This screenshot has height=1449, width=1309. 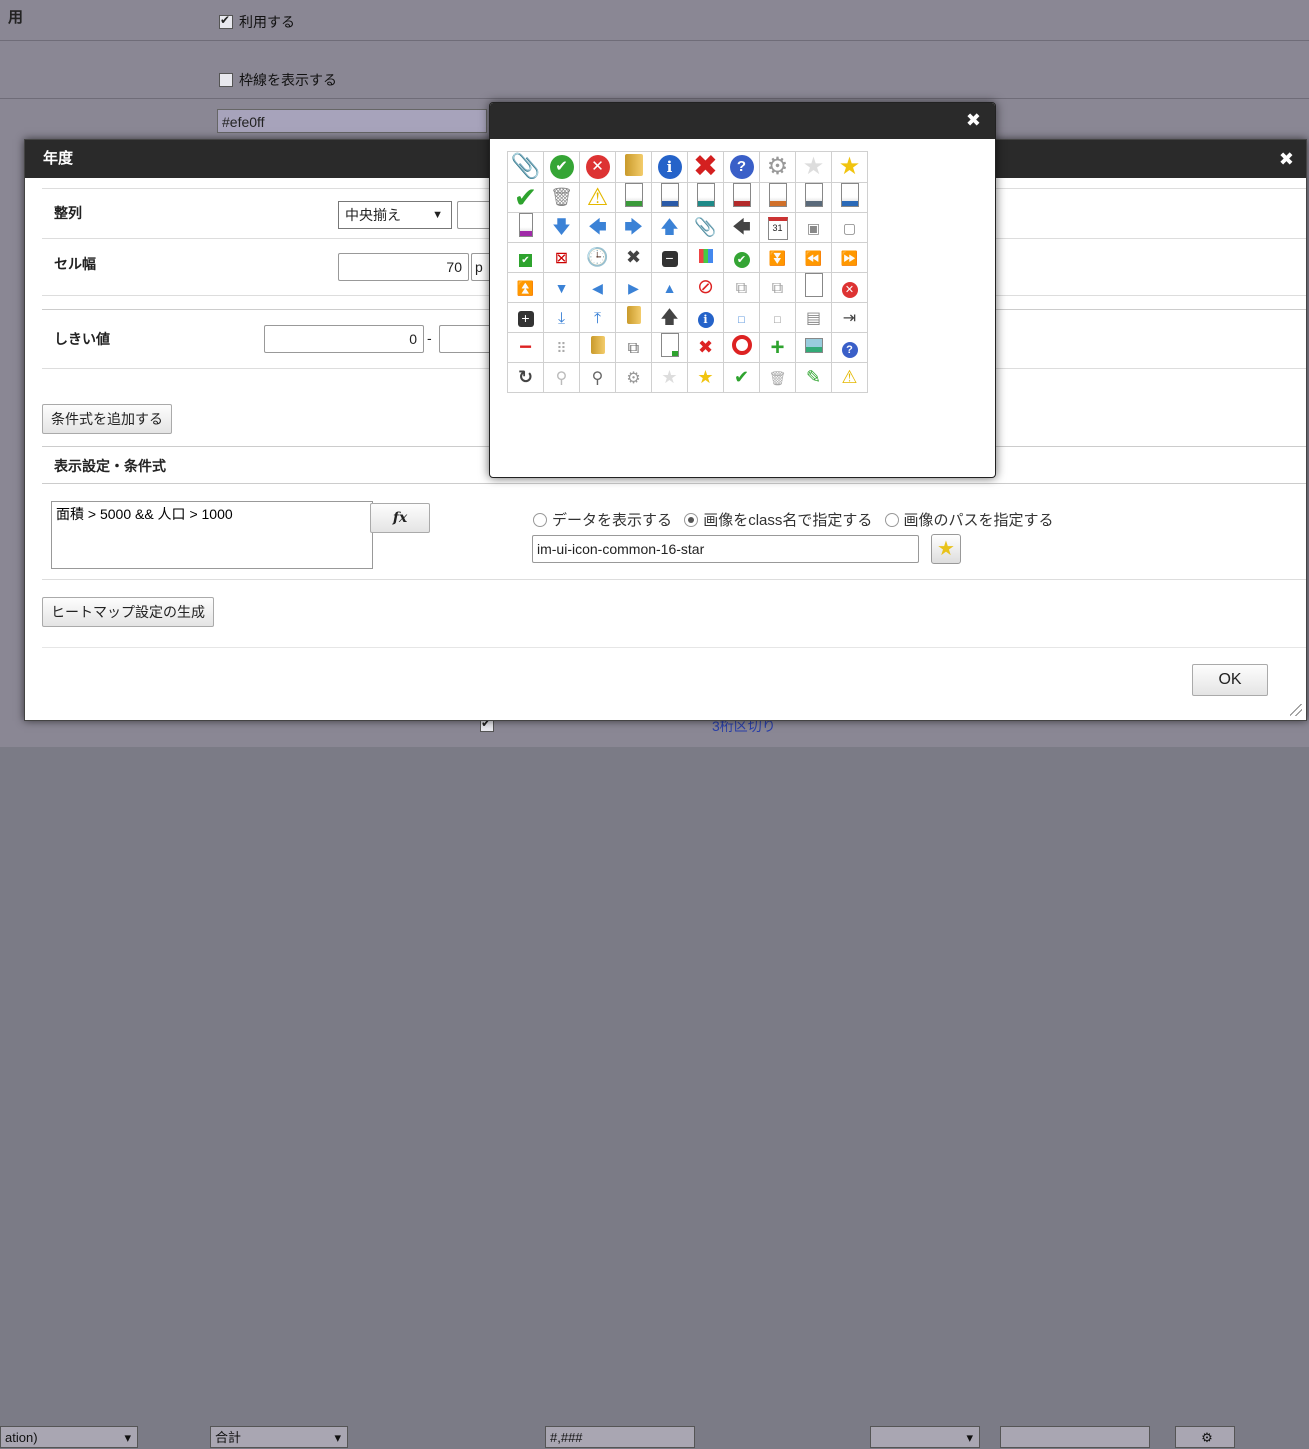 I want to click on triangle-left-icon: ◀, so click(x=597, y=287).